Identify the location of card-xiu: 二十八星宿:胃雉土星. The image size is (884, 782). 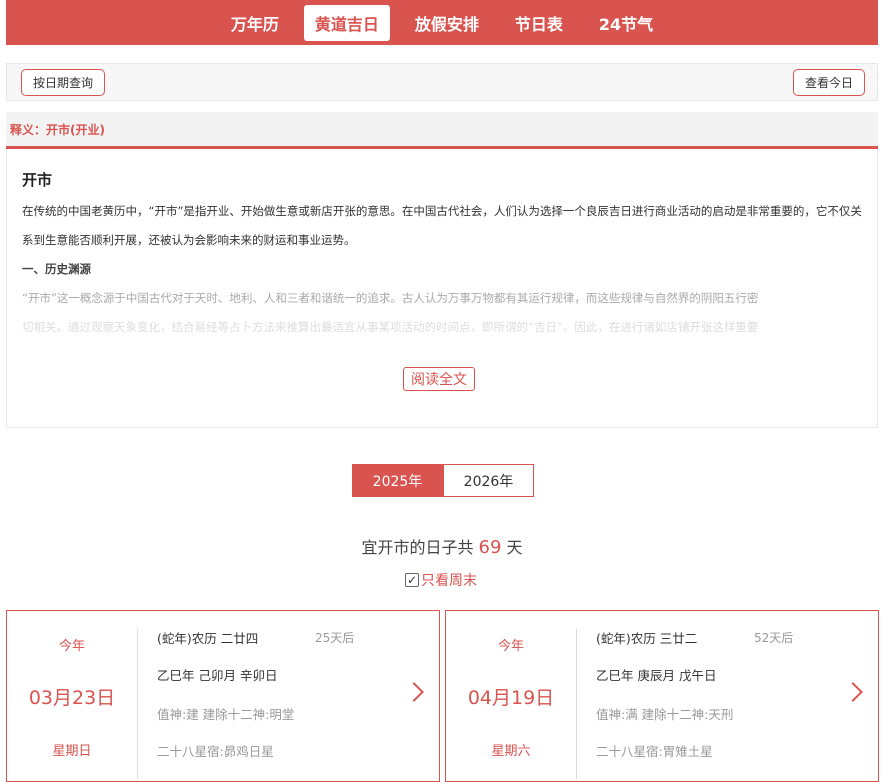
(654, 751).